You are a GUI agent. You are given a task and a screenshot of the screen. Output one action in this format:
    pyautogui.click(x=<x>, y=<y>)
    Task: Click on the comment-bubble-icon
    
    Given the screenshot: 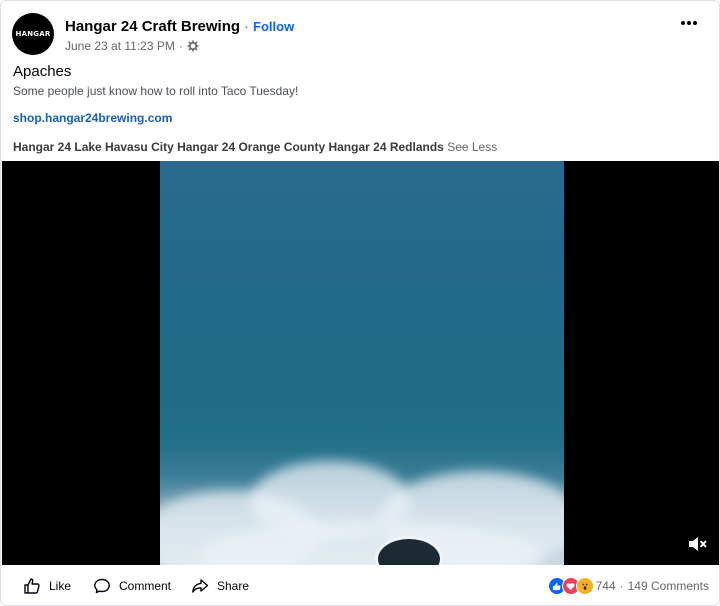 What is the action you would take?
    pyautogui.click(x=102, y=586)
    